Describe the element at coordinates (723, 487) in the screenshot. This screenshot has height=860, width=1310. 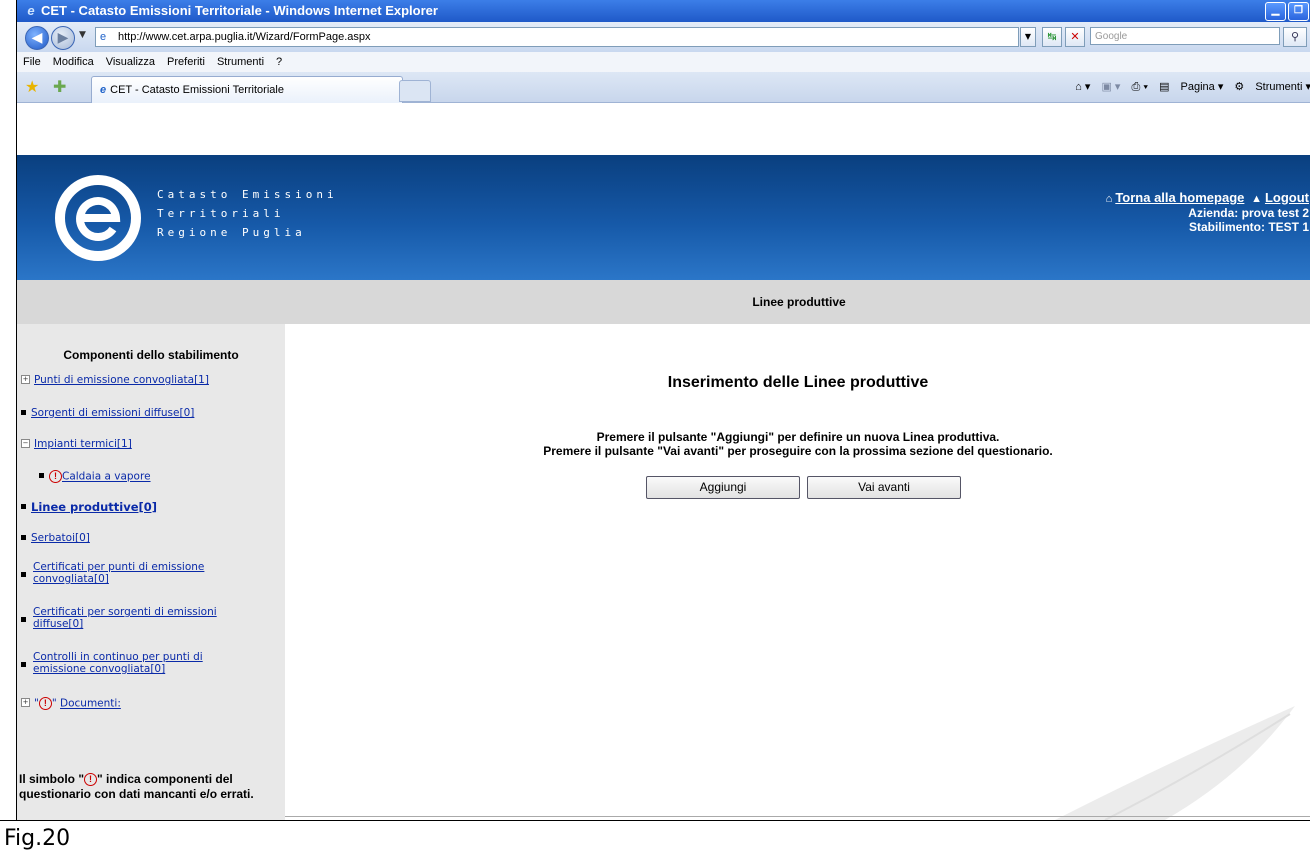
I see `add-button: Aggiungi` at that location.